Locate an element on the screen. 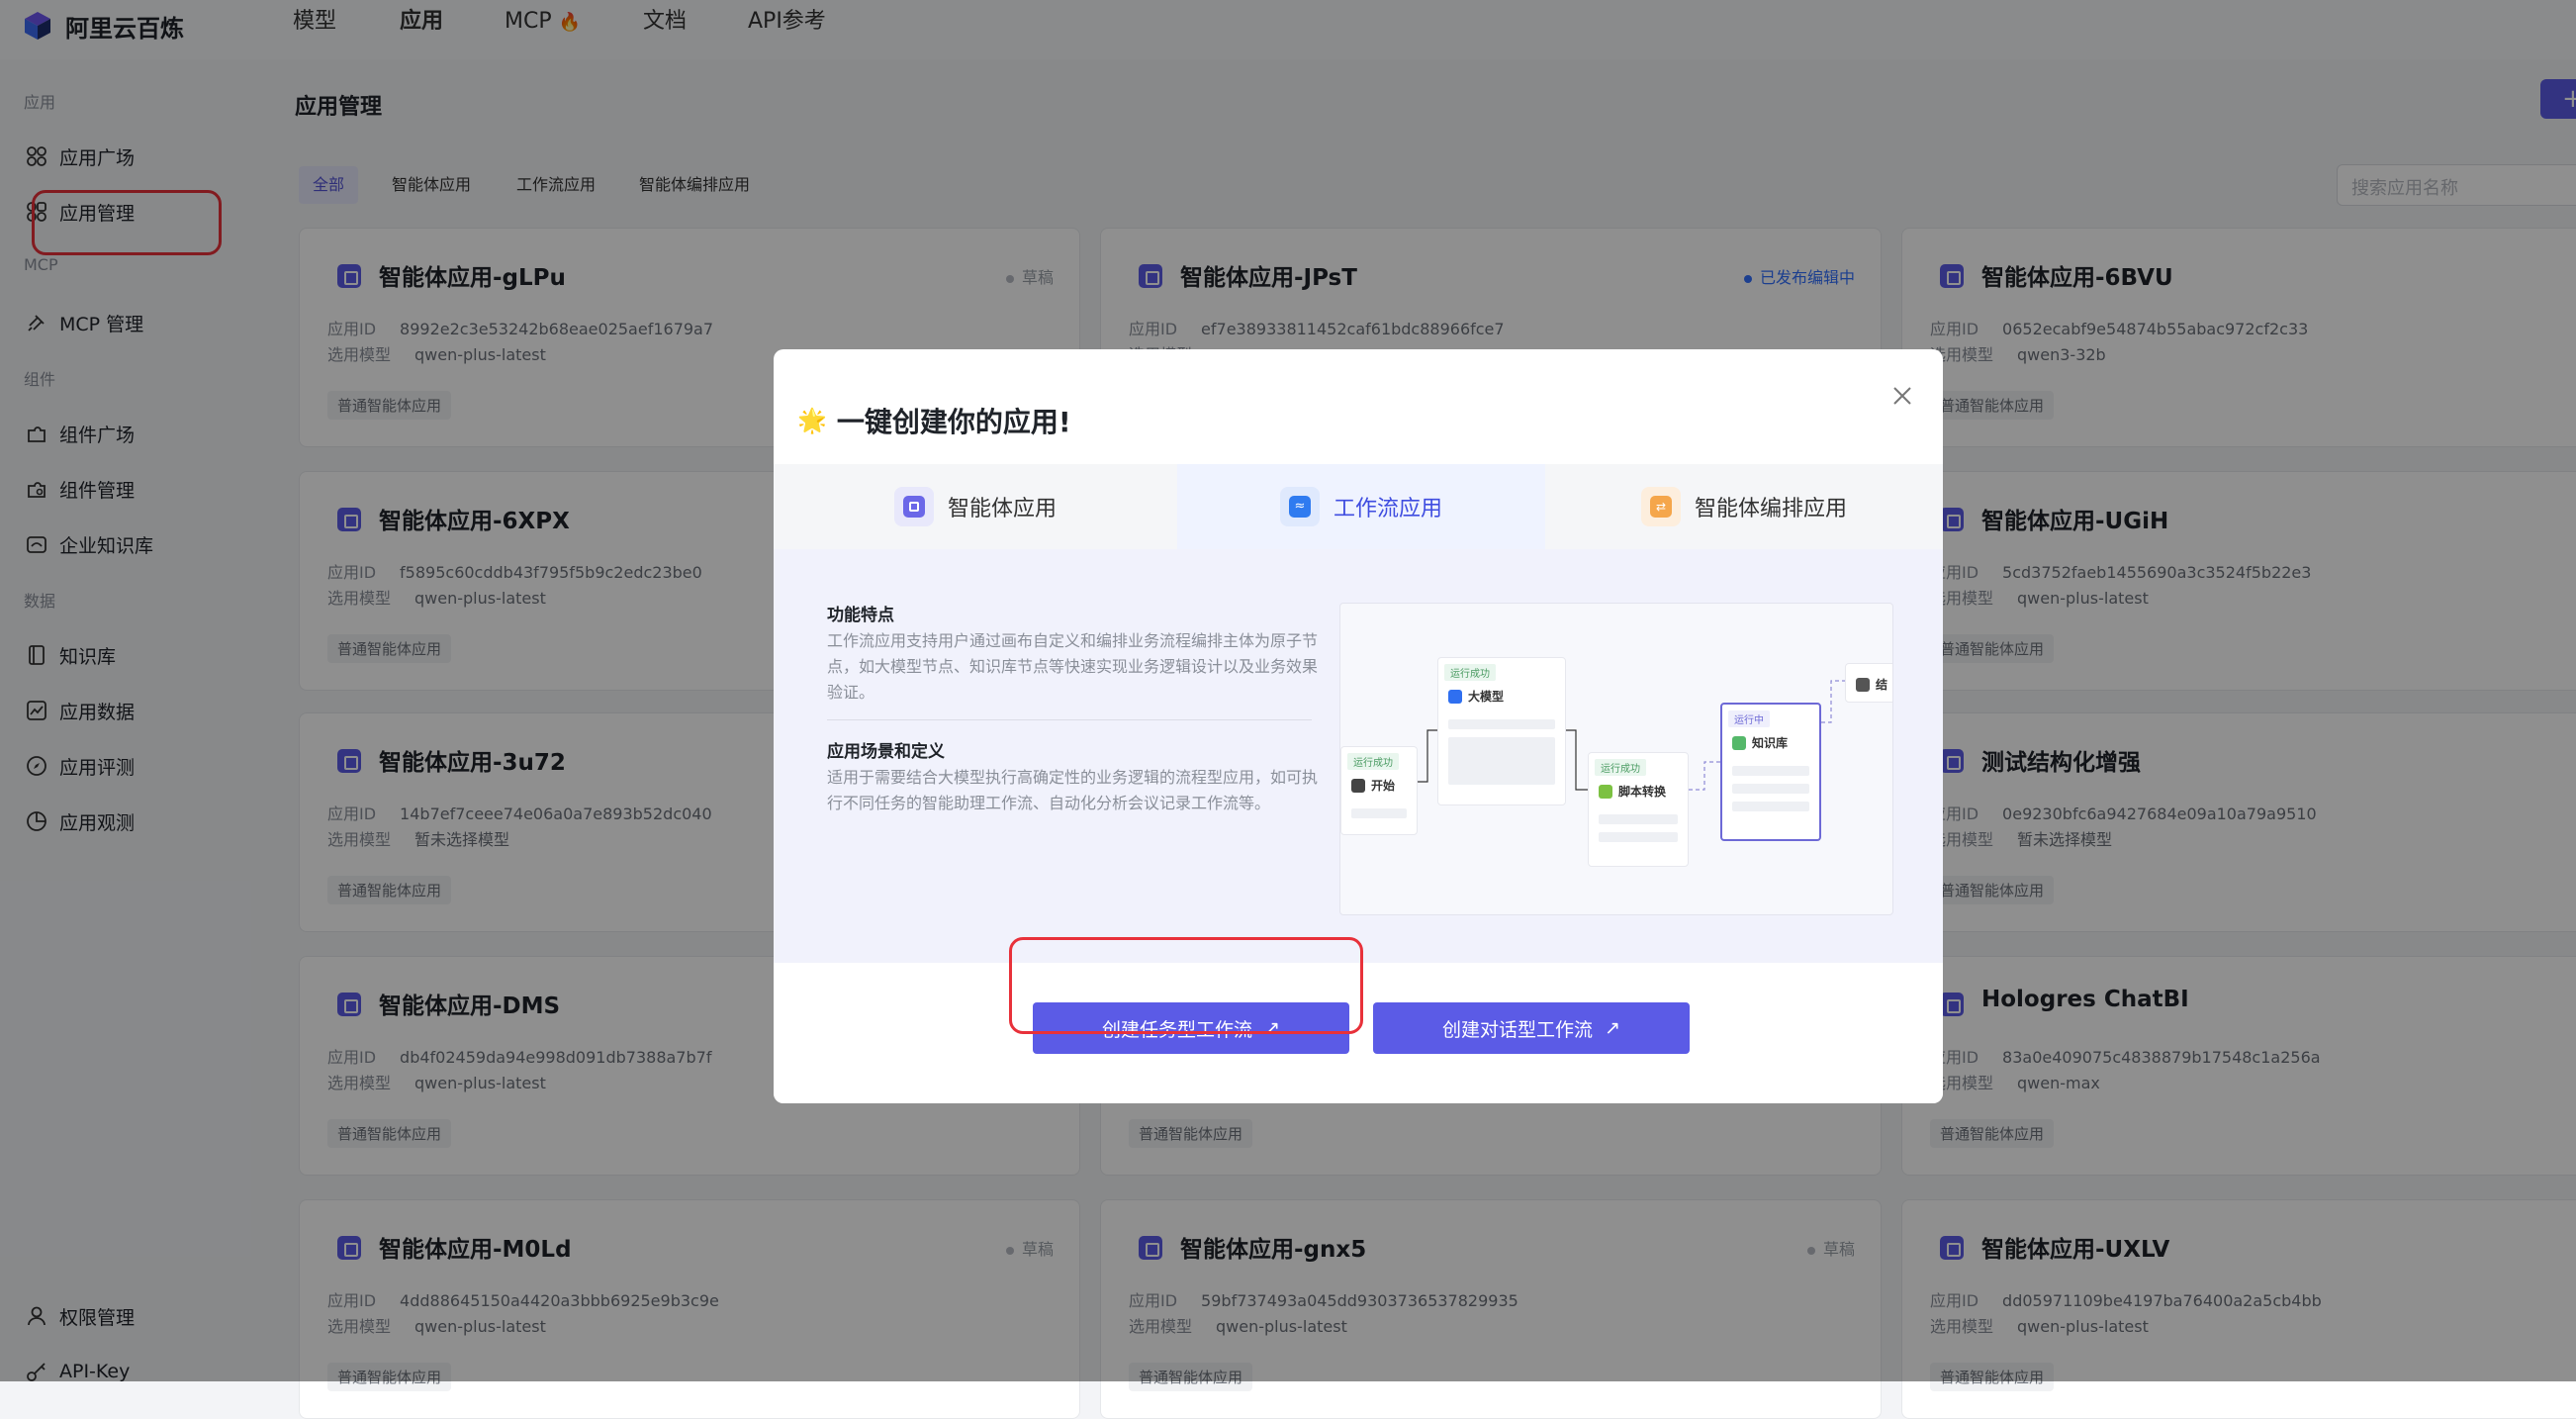  tab-orchestration-app: ⇄ 智能体编排应用 is located at coordinates (1744, 506).